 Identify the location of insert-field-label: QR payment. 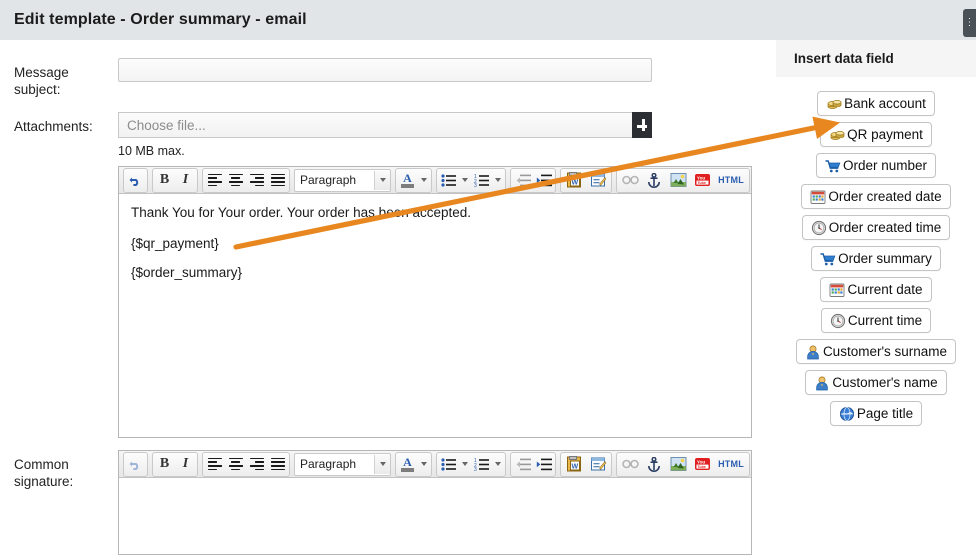
(885, 134).